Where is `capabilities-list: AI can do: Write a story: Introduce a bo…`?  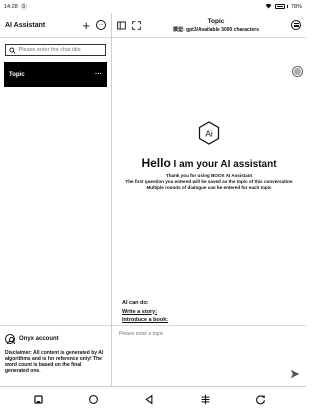
capabilities-list: AI can do: Write a story: Introduce a bo… is located at coordinates (145, 312).